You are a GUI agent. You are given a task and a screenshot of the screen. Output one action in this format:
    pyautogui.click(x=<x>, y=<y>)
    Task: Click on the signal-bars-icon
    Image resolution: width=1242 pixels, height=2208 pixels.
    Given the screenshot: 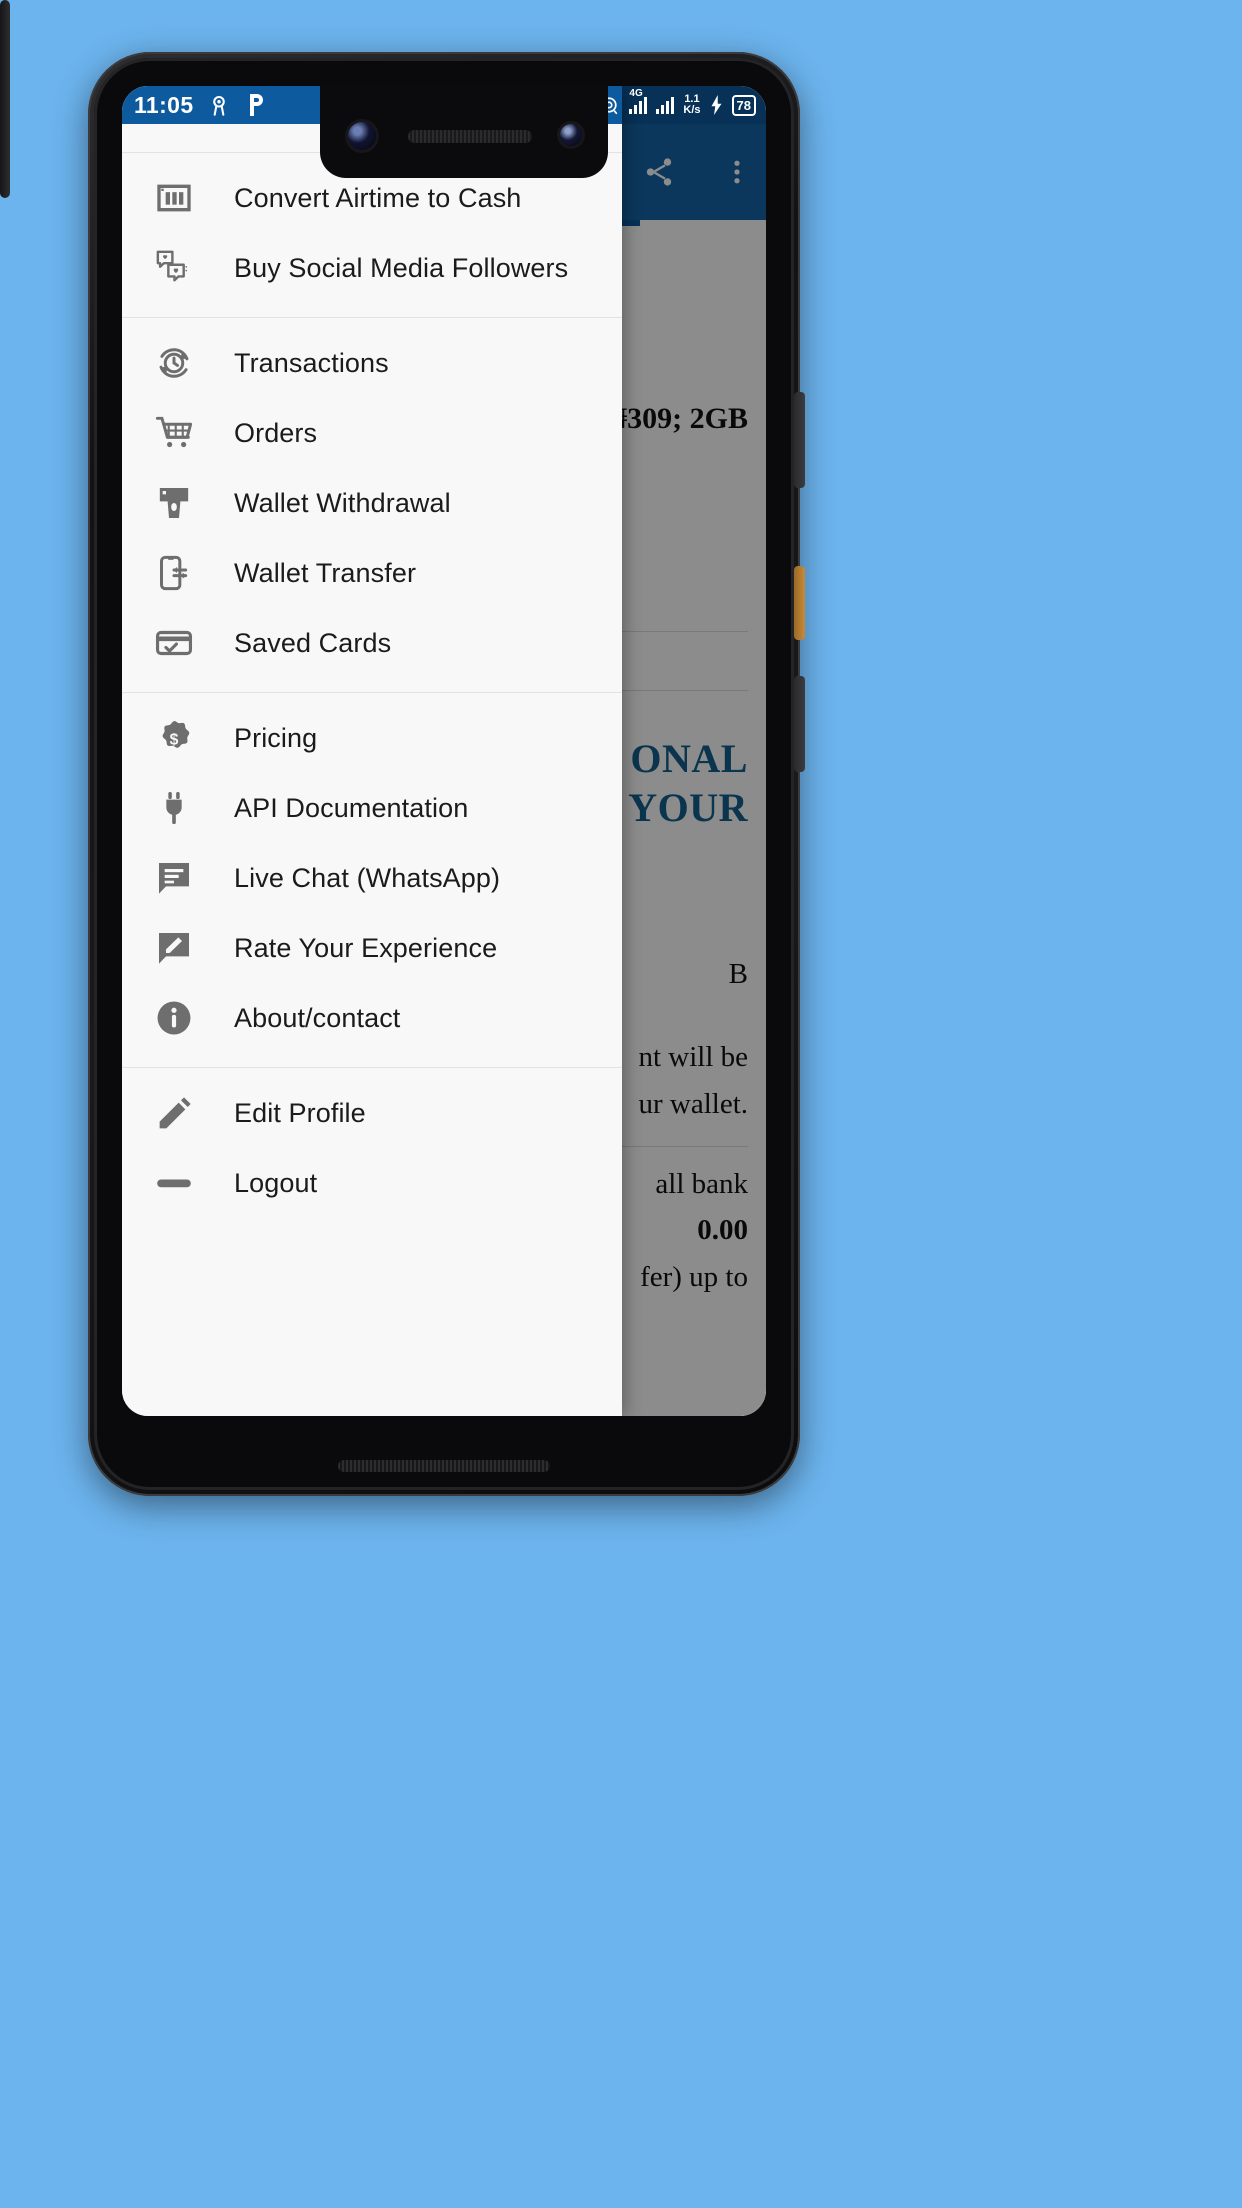 What is the action you would take?
    pyautogui.click(x=665, y=105)
    